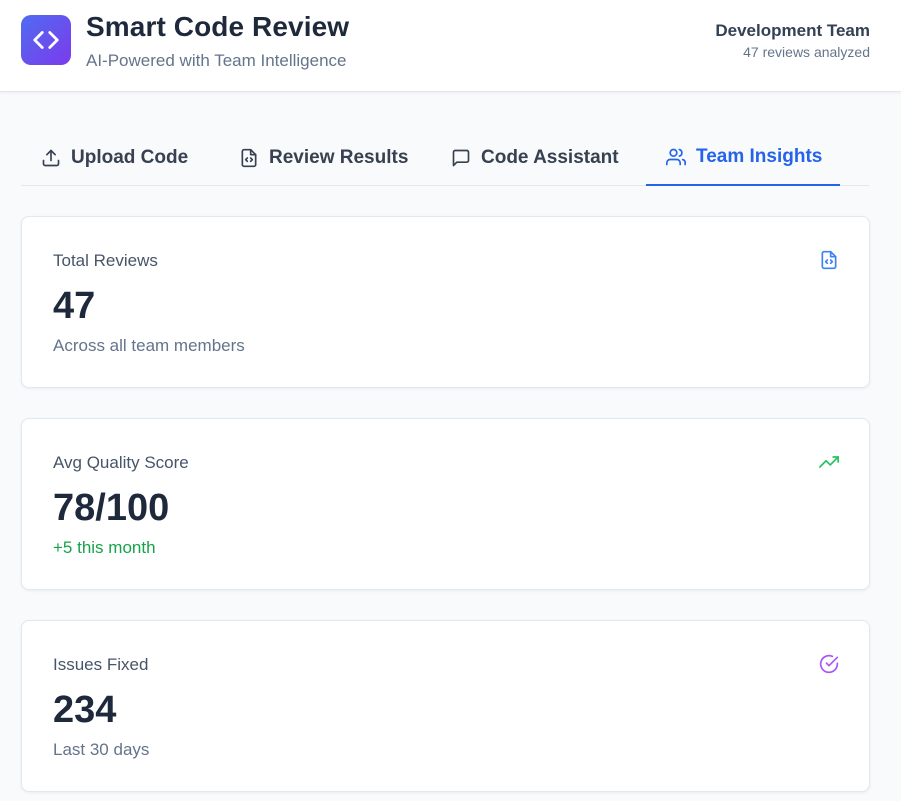 The height and width of the screenshot is (801, 901). Describe the element at coordinates (829, 664) in the screenshot. I see `check-circle-icon` at that location.